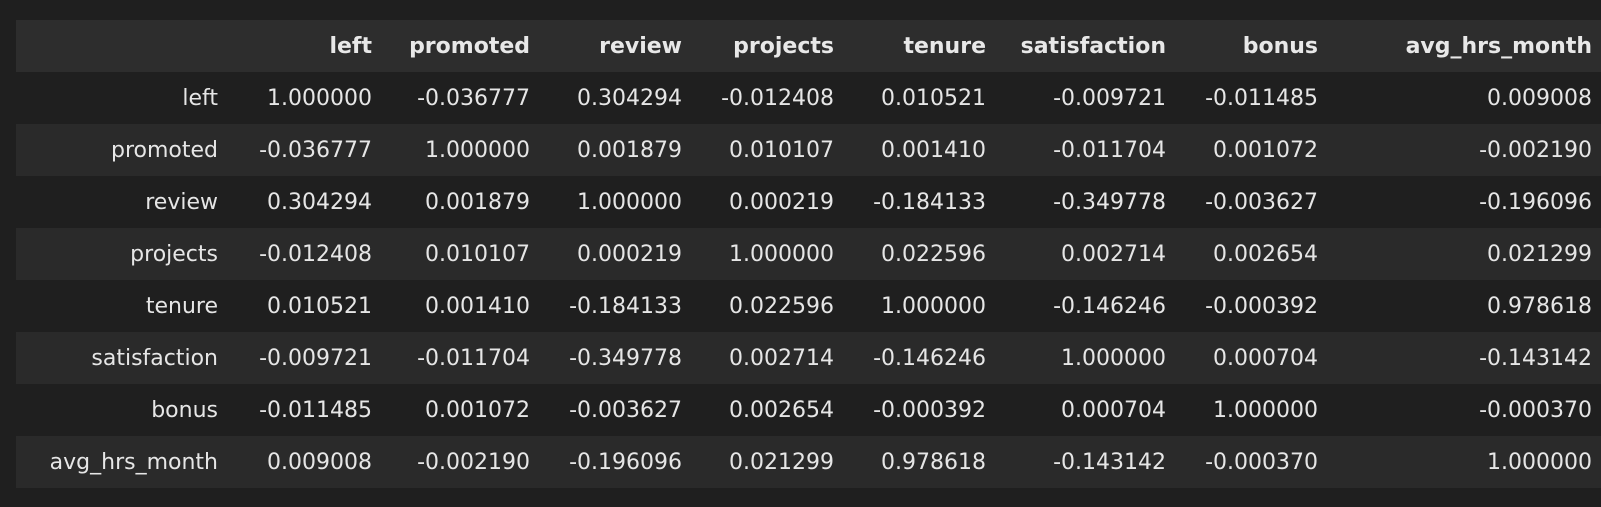 Image resolution: width=1601 pixels, height=507 pixels. Describe the element at coordinates (620, 46) in the screenshot. I see `column-header-review: review` at that location.